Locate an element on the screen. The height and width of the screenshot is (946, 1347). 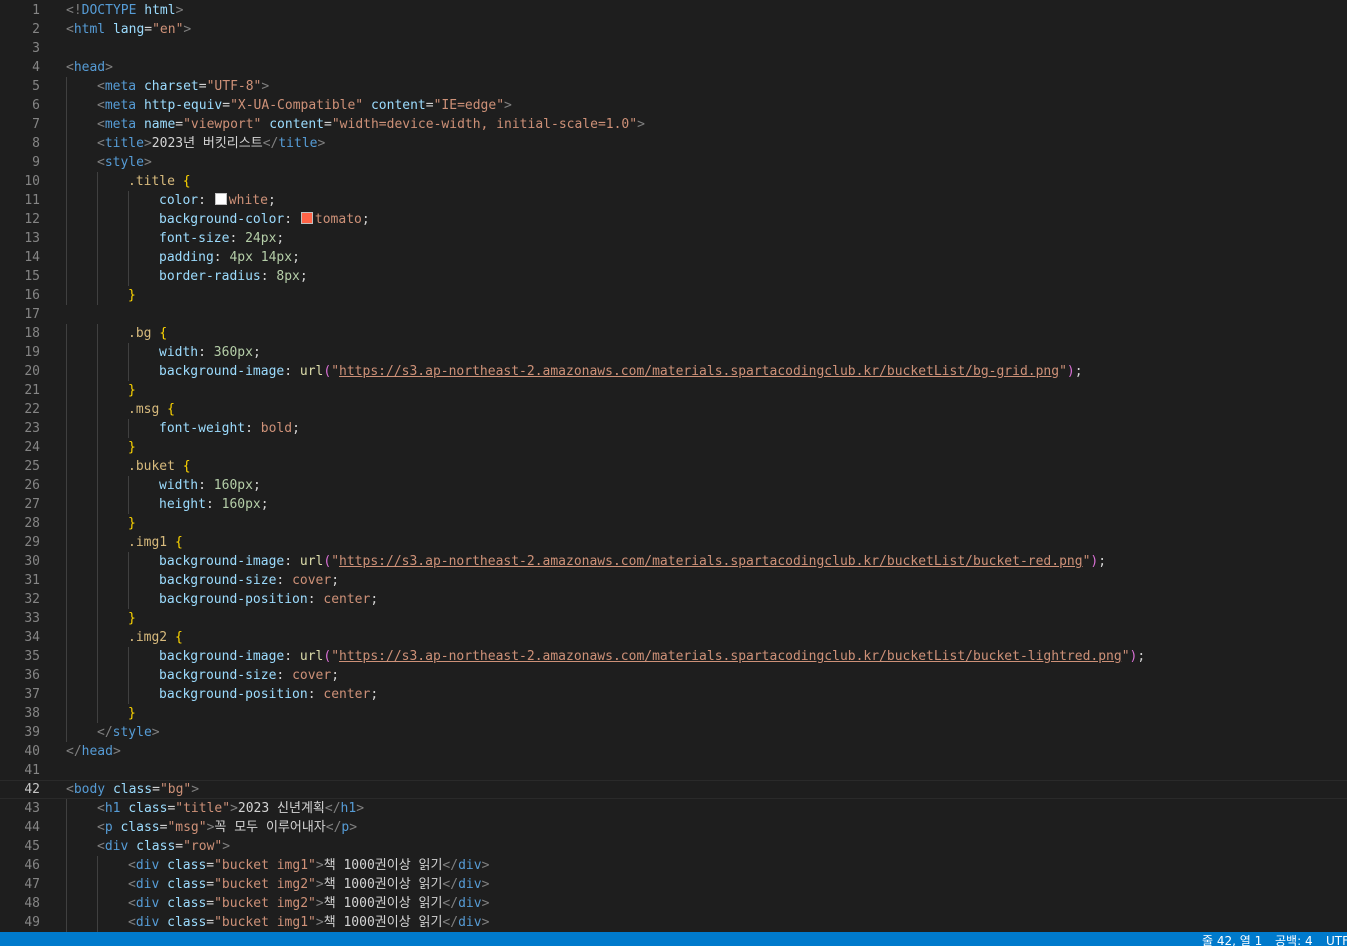
code-line: 40 </head> is located at coordinates (673, 751).